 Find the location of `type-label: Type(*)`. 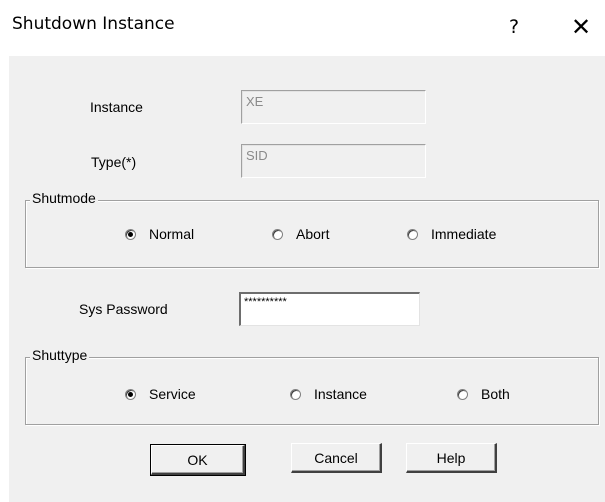

type-label: Type(*) is located at coordinates (114, 162).